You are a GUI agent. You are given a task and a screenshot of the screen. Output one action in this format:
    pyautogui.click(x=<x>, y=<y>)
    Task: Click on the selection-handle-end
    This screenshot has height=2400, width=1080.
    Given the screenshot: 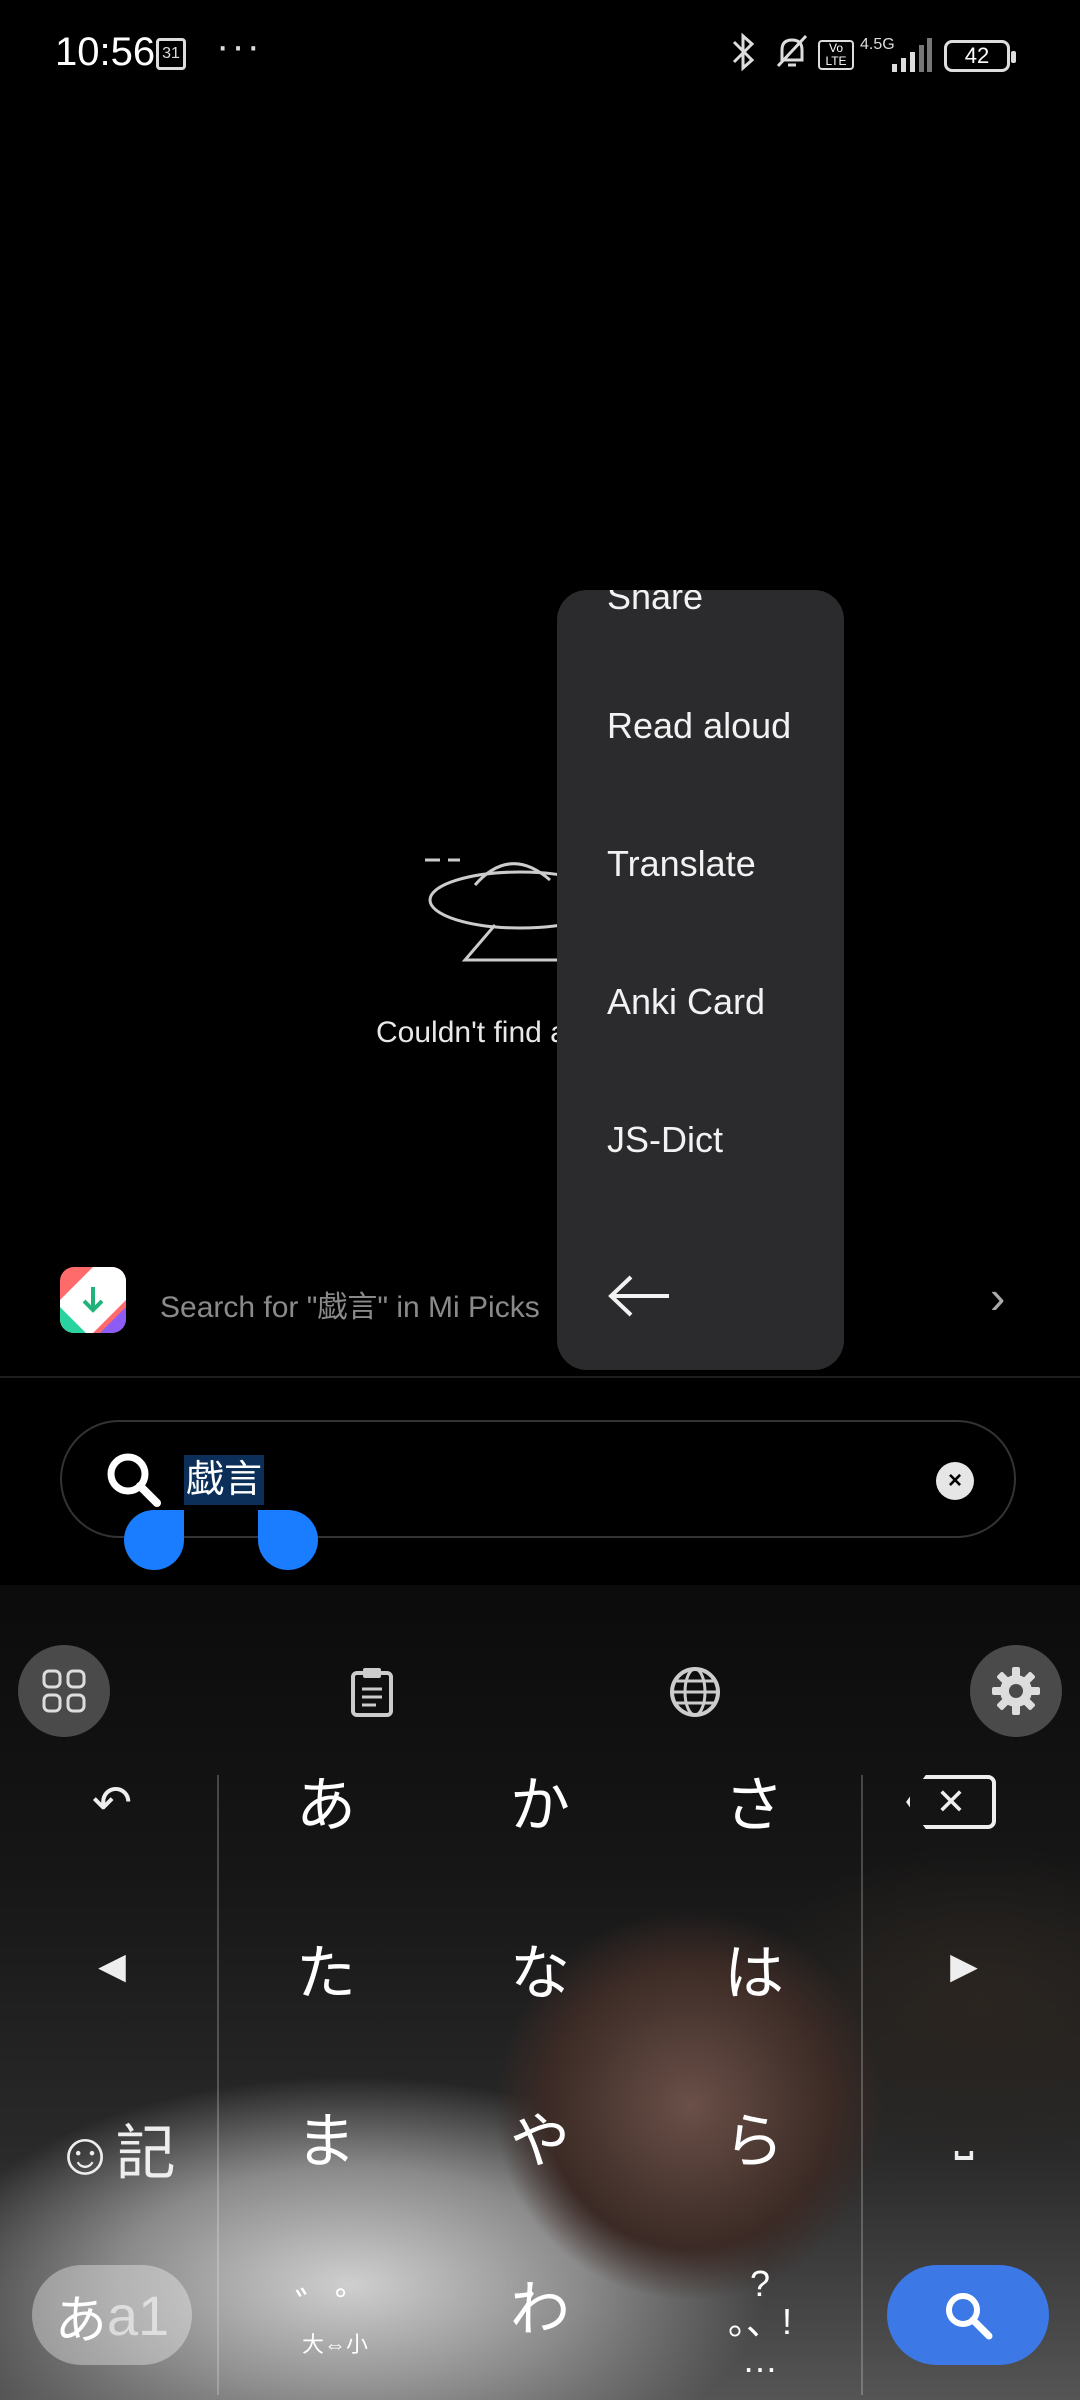 What is the action you would take?
    pyautogui.click(x=288, y=1540)
    